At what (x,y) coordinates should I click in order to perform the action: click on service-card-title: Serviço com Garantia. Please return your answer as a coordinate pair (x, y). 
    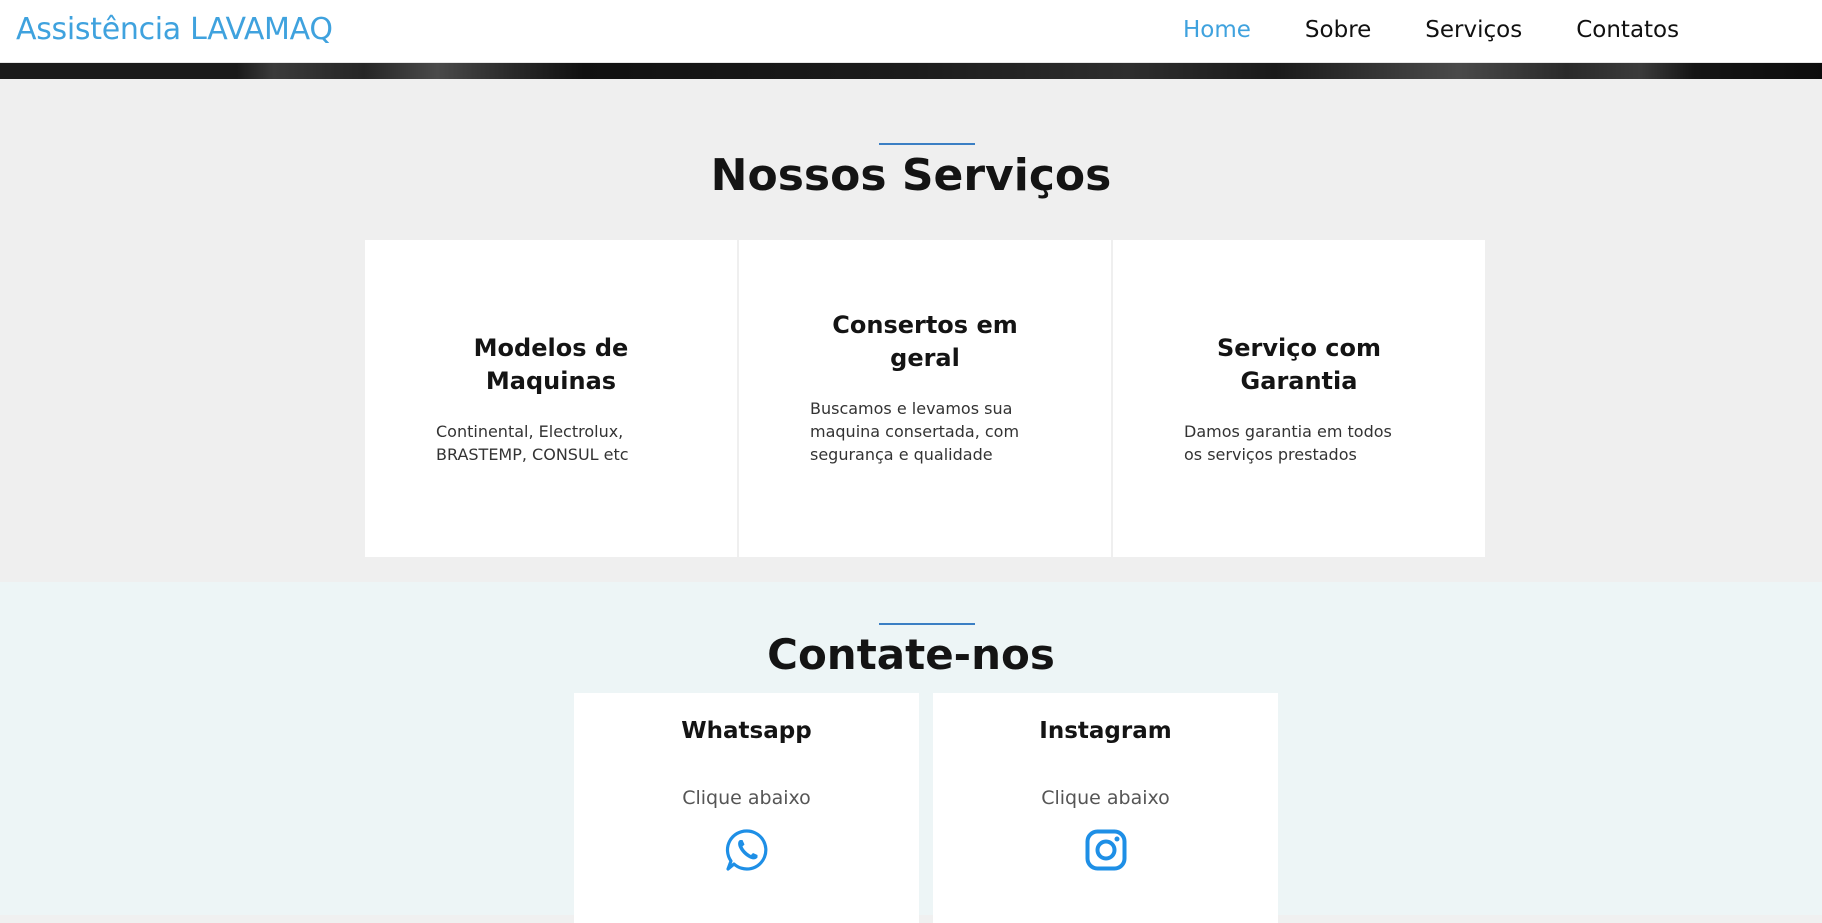
    Looking at the image, I should click on (1299, 364).